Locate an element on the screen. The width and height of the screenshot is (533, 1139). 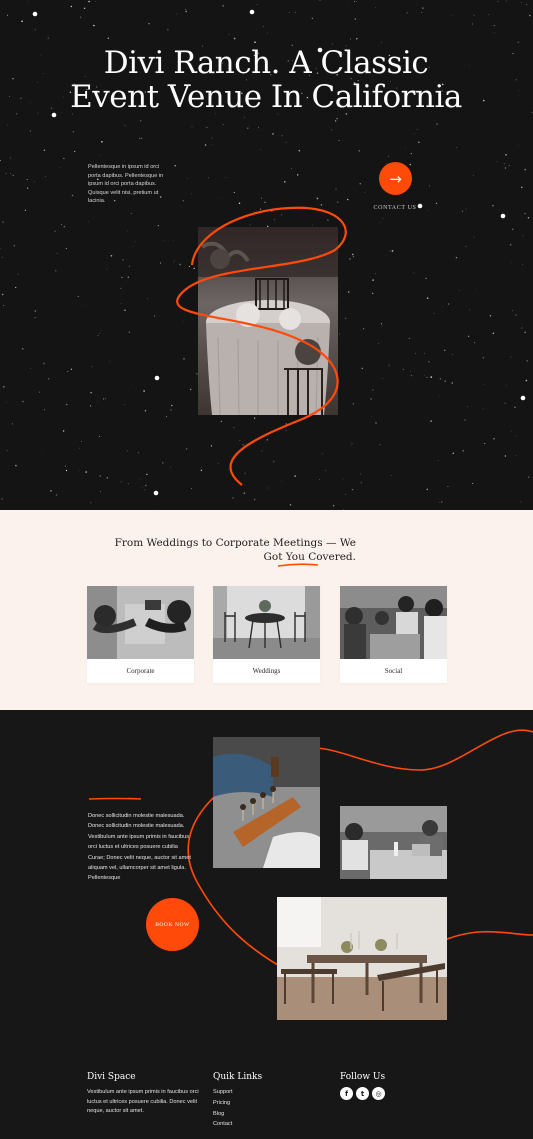
catering-photo is located at coordinates (266, 802).